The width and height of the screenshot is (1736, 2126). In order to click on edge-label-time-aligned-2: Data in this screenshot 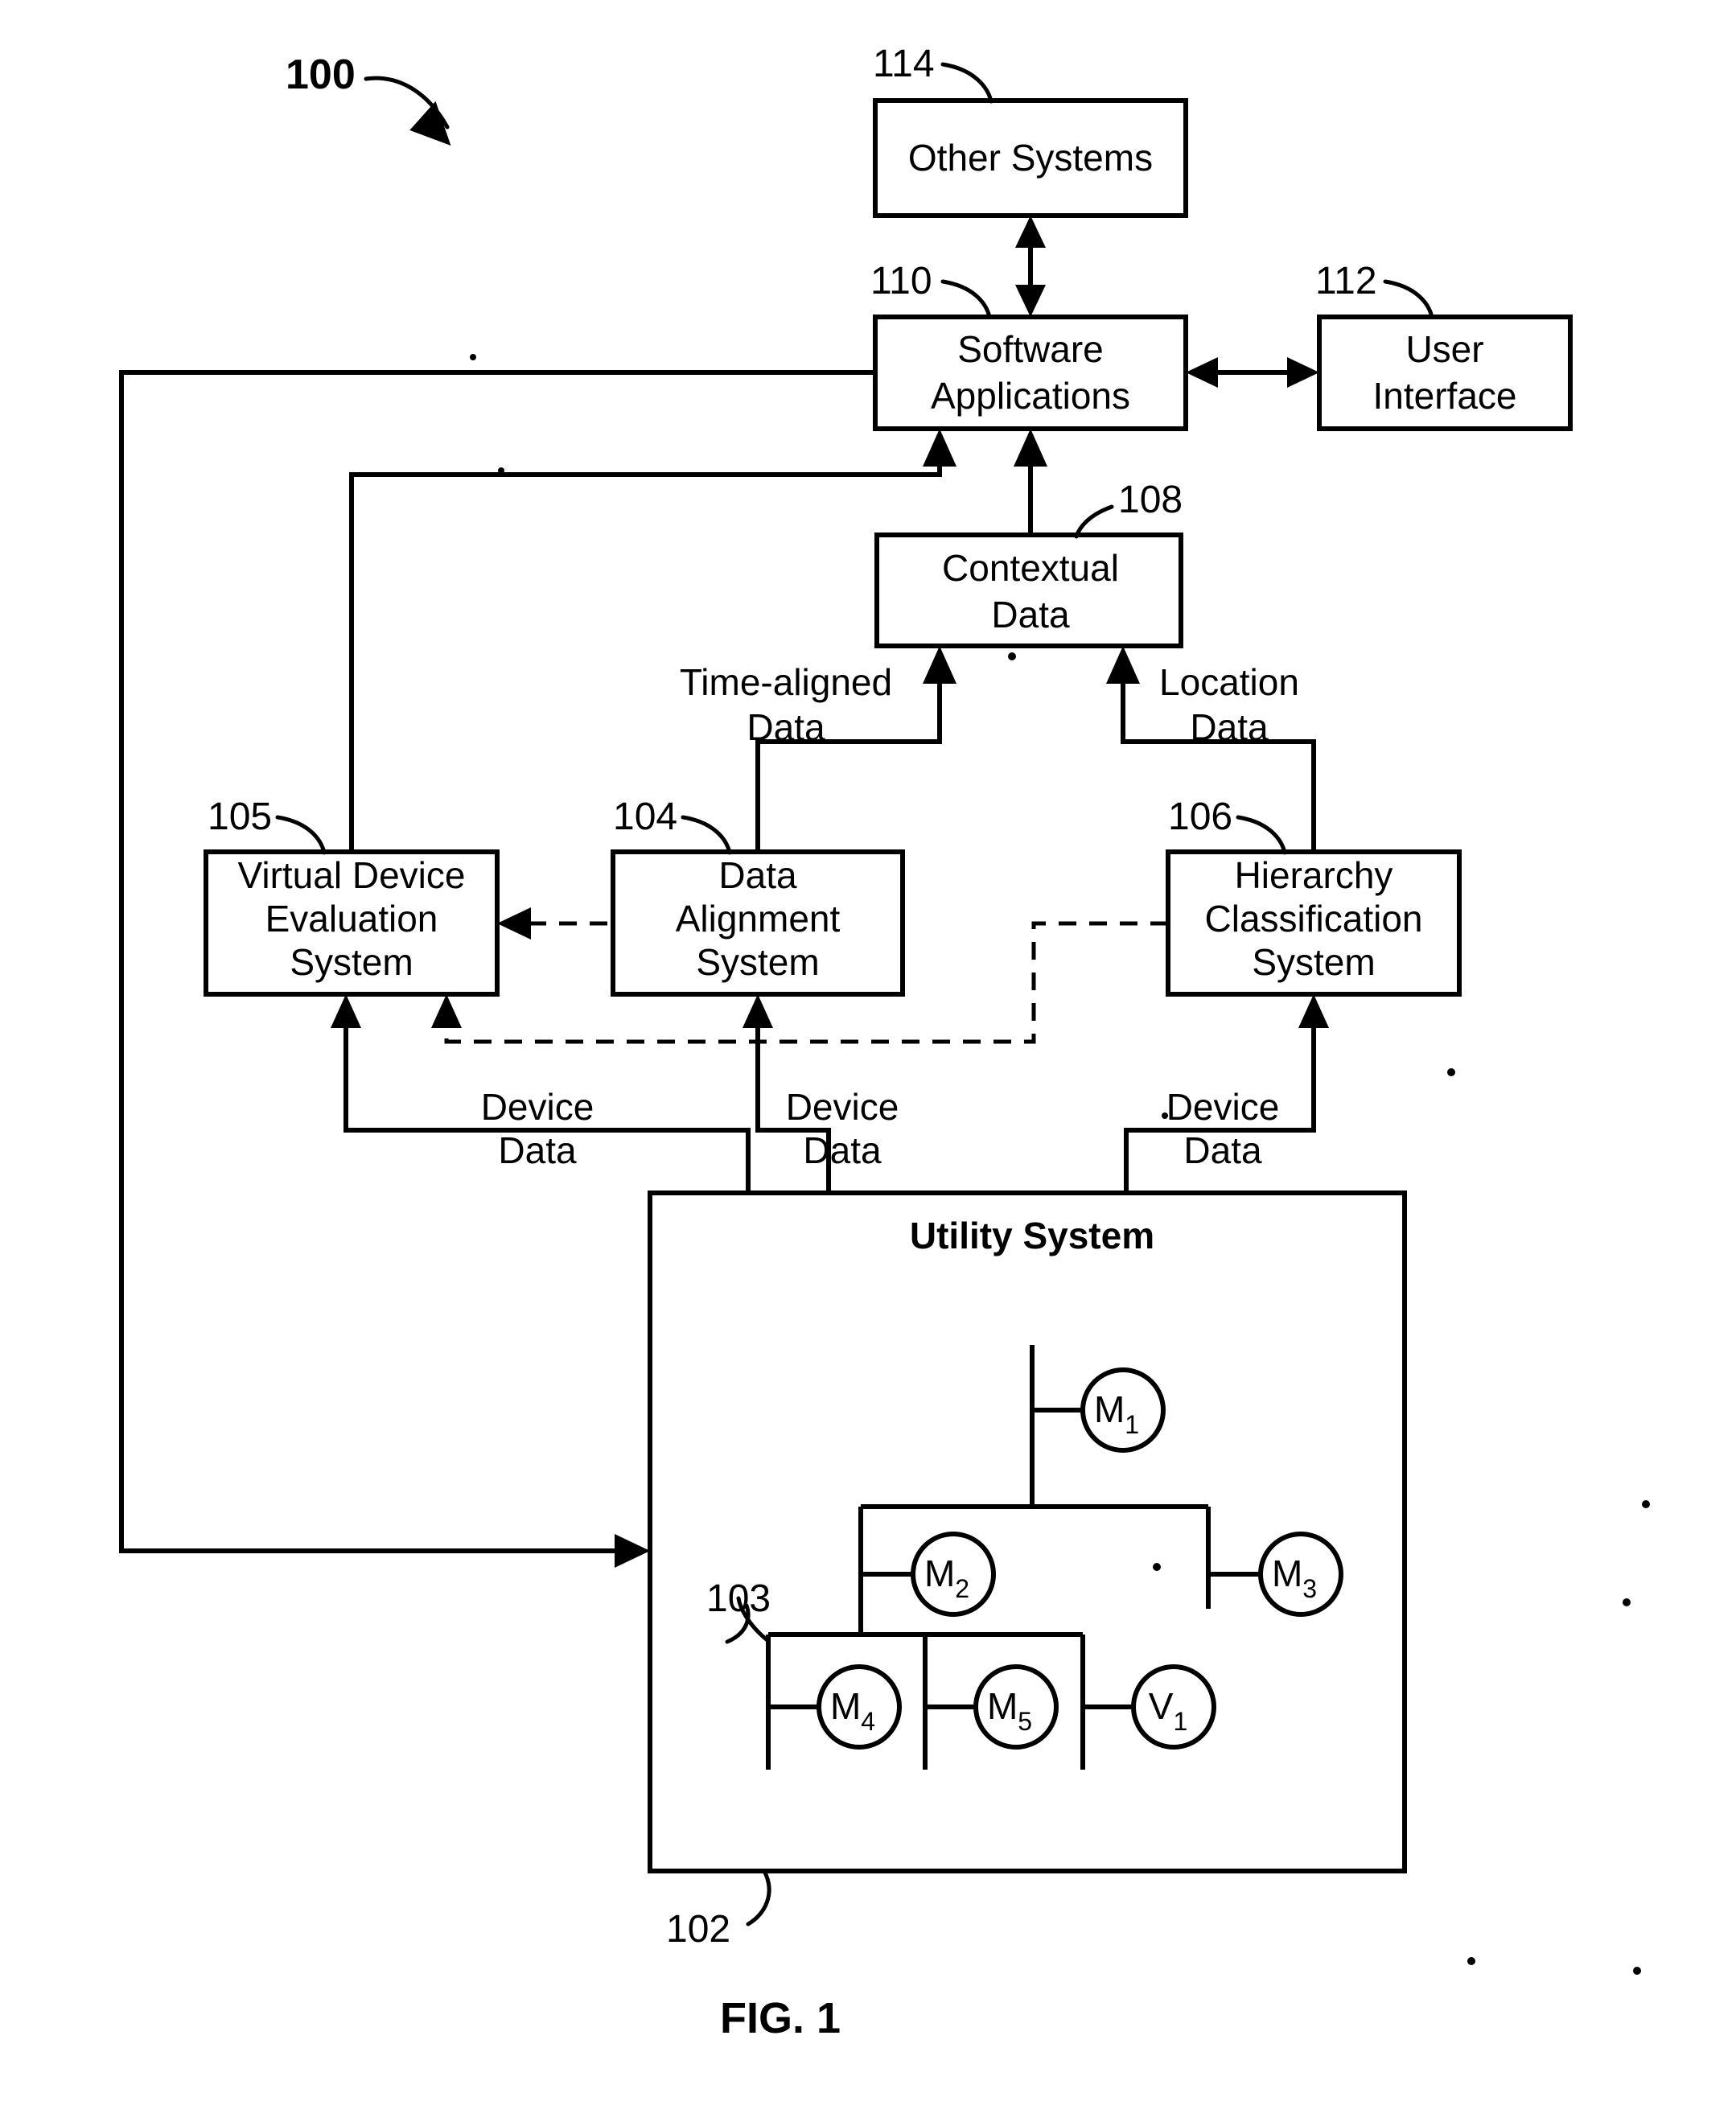, I will do `click(786, 727)`.